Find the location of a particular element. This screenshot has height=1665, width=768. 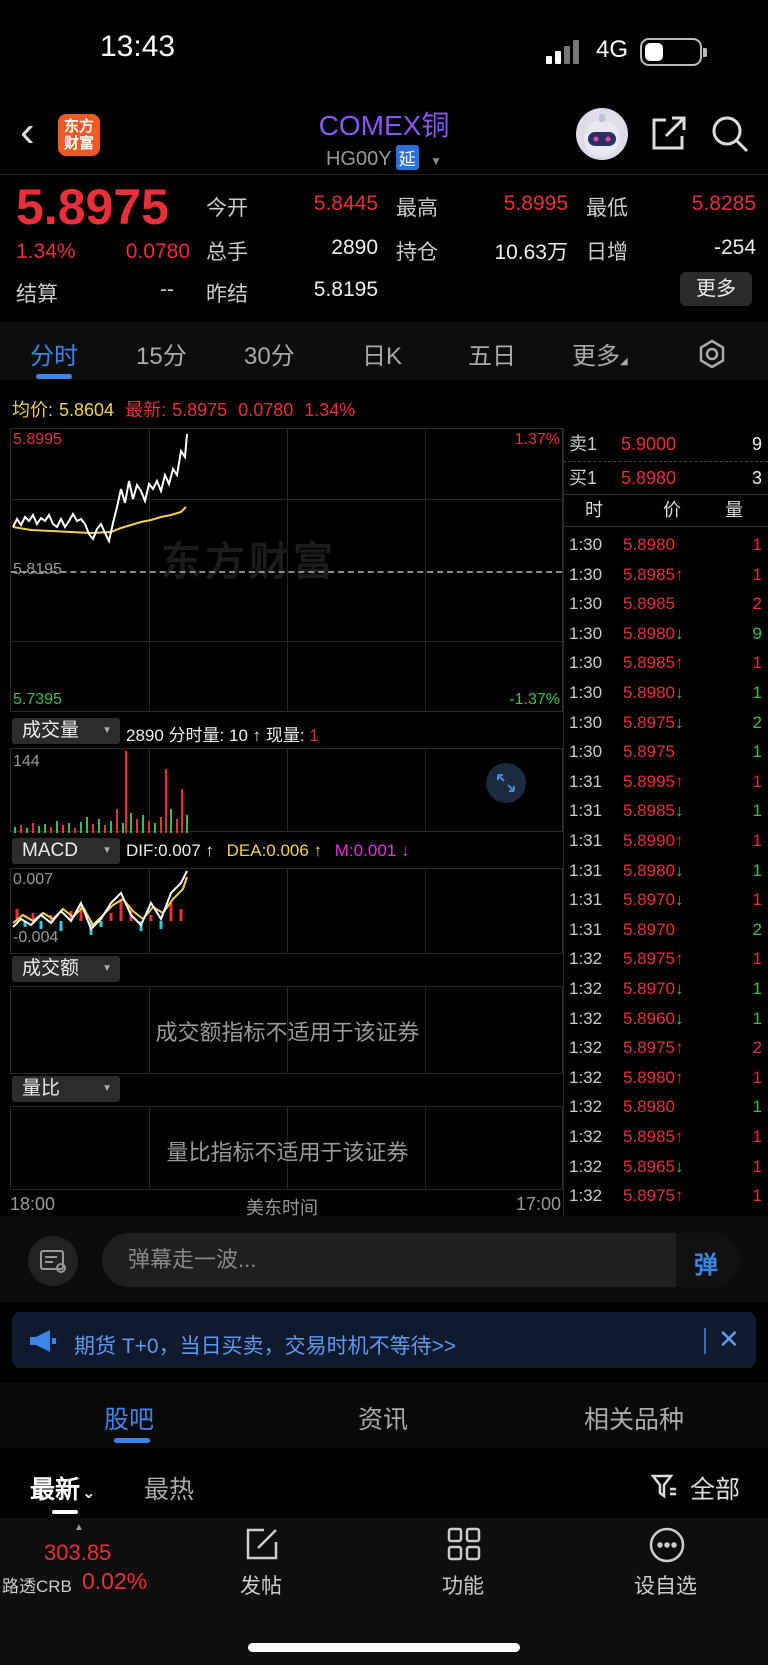

tab-30min: 30分 is located at coordinates (269, 353).